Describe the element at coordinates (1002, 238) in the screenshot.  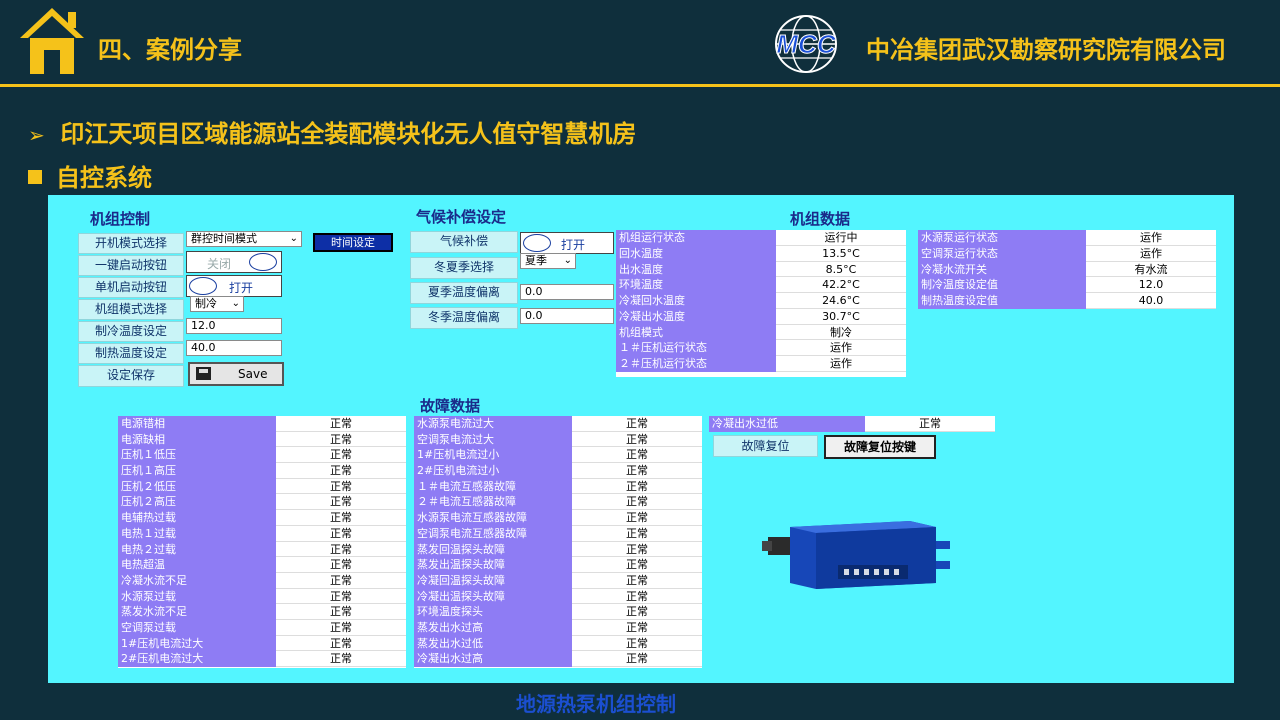
I see `table-key: 水源泵运行状态` at that location.